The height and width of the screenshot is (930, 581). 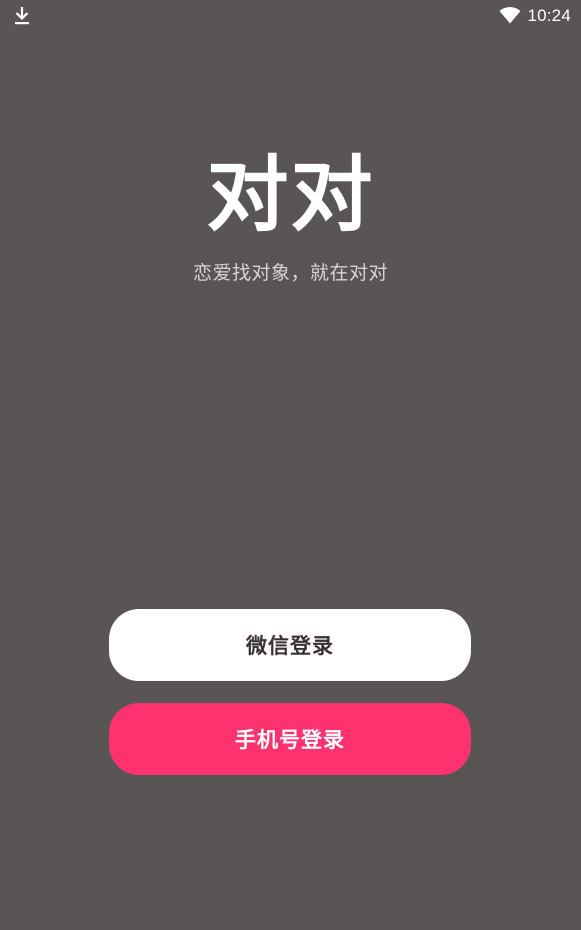 What do you see at coordinates (549, 15) in the screenshot?
I see `status-time: 10:24` at bounding box center [549, 15].